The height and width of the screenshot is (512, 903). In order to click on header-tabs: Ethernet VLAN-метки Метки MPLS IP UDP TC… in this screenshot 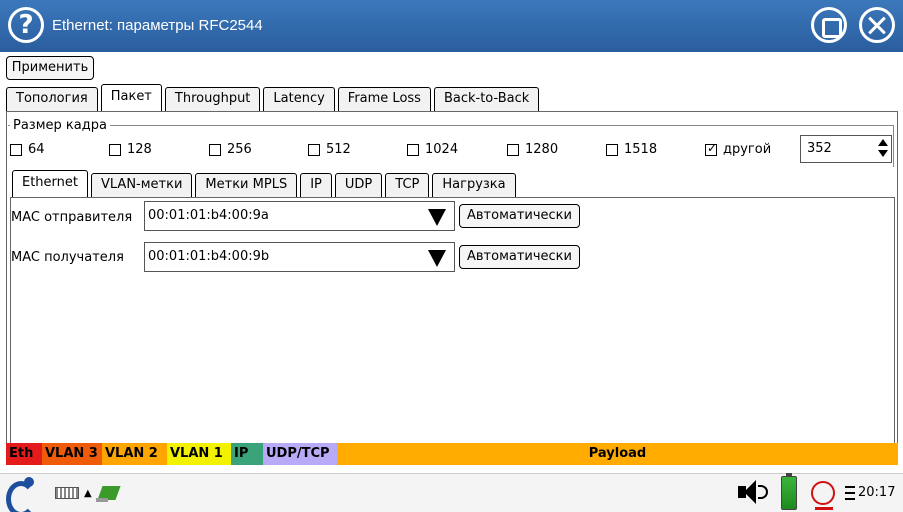, I will do `click(265, 183)`.